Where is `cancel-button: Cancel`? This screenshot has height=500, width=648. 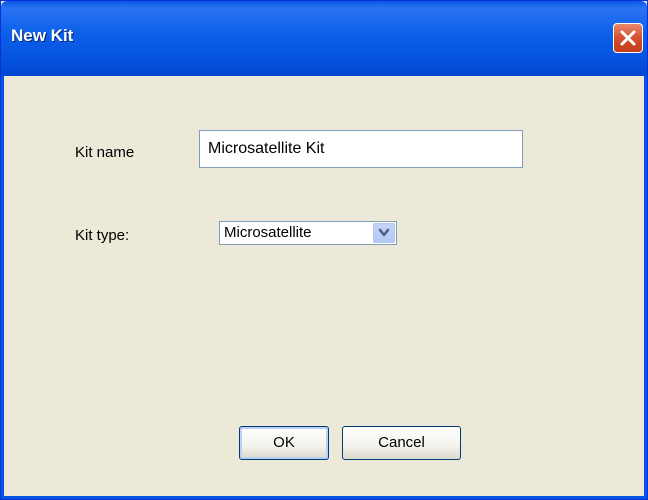 cancel-button: Cancel is located at coordinates (401, 443).